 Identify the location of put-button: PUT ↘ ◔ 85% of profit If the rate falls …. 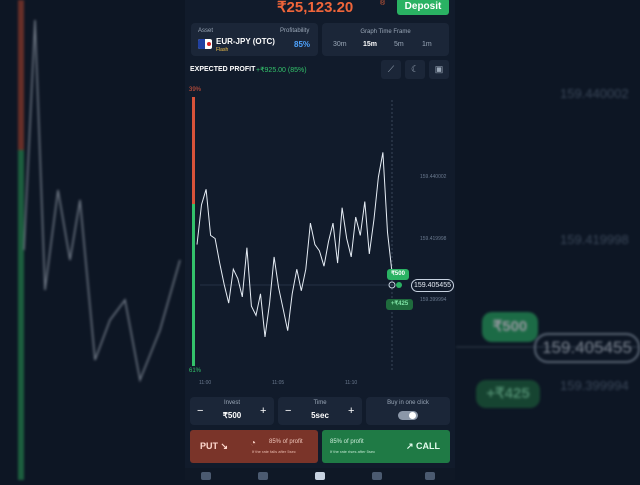
(254, 446).